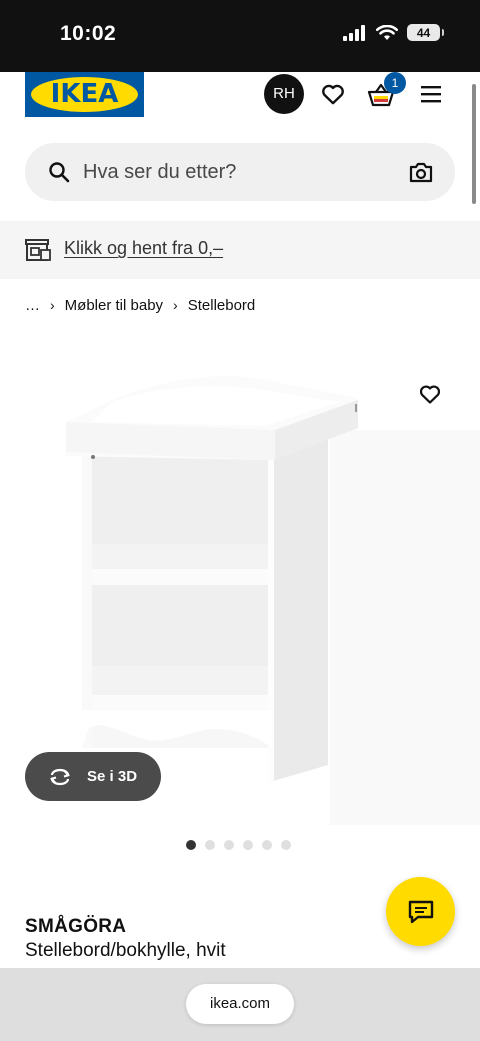 Image resolution: width=480 pixels, height=1041 pixels. I want to click on chat-icon, so click(420, 911).